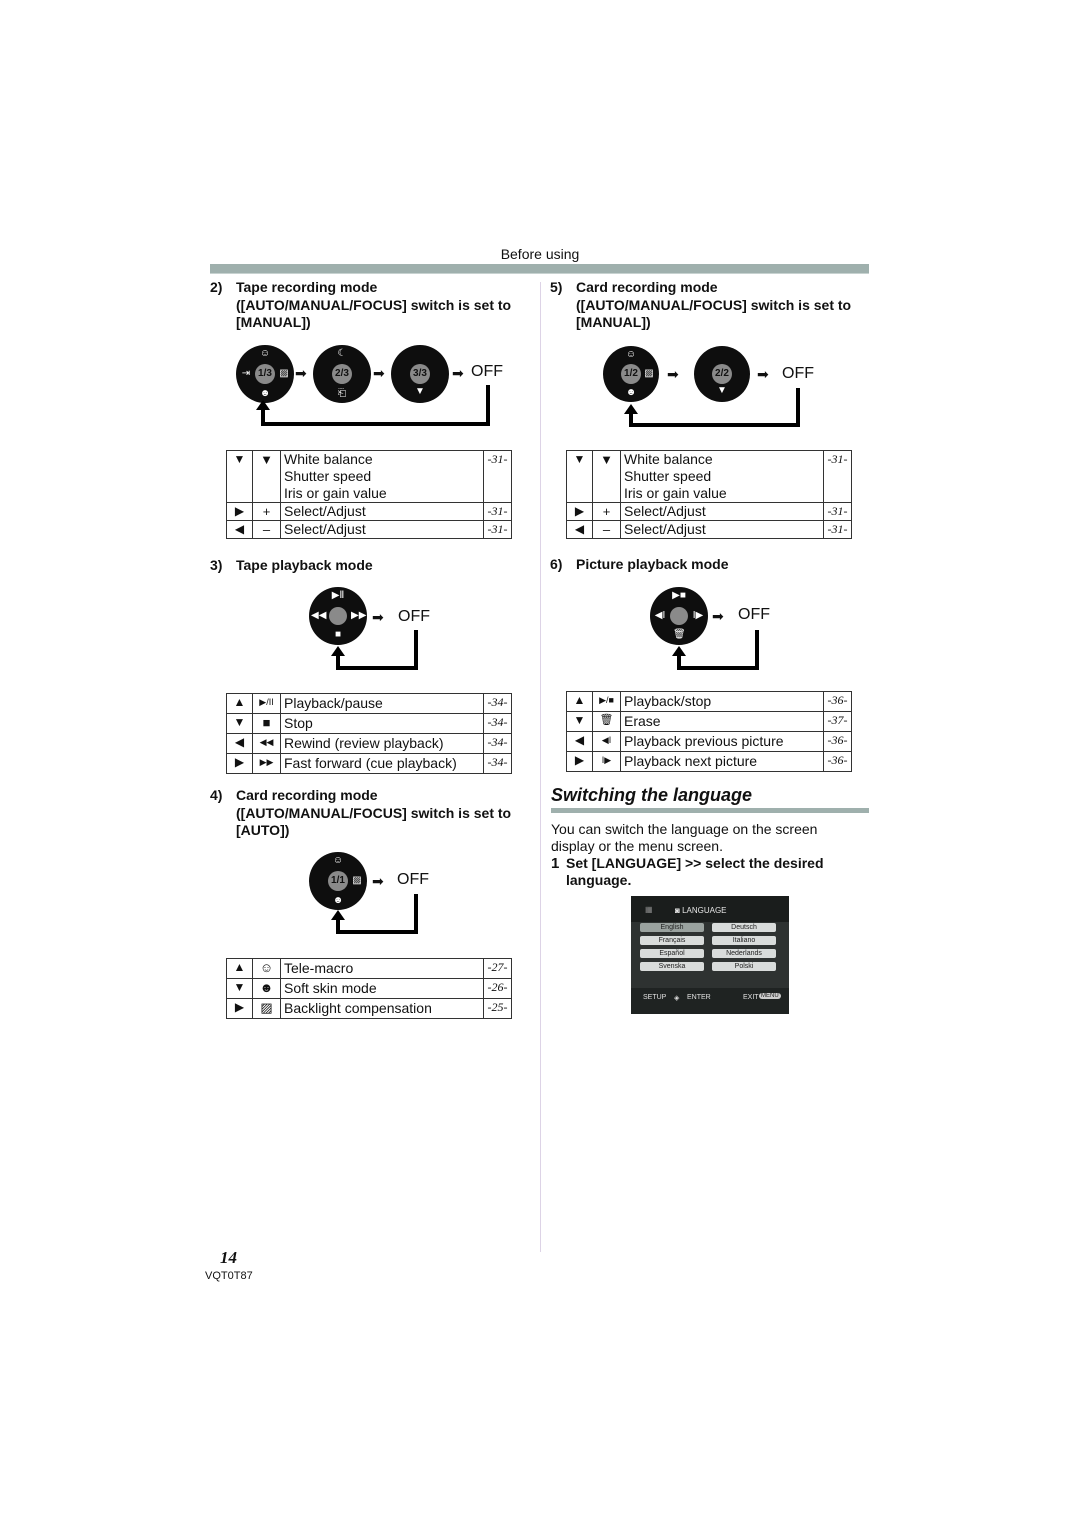 The width and height of the screenshot is (1080, 1528). What do you see at coordinates (540, 767) in the screenshot?
I see `column-divider` at bounding box center [540, 767].